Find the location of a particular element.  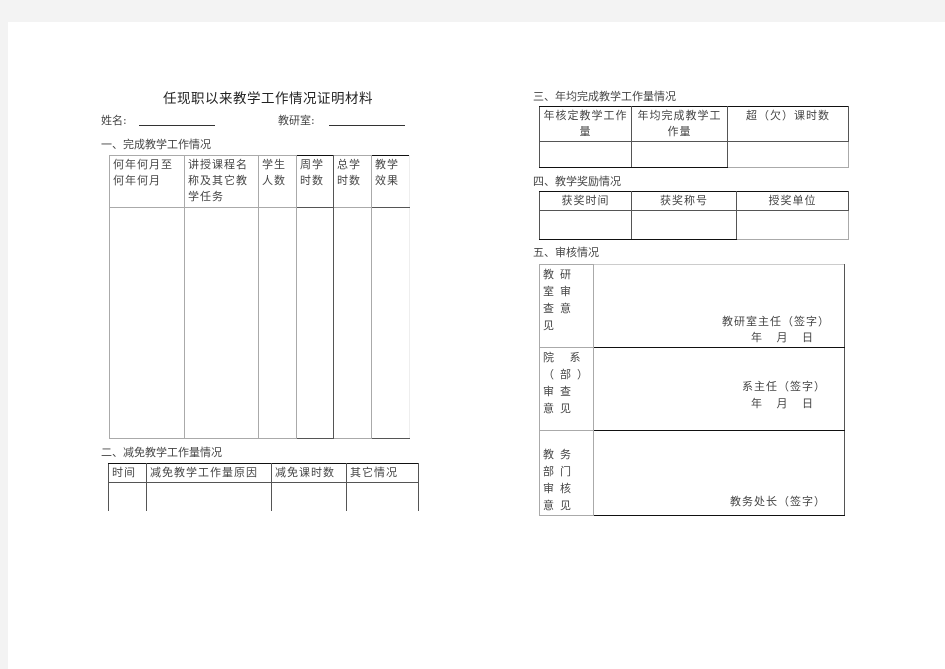

cell-avg-completed is located at coordinates (679, 154).